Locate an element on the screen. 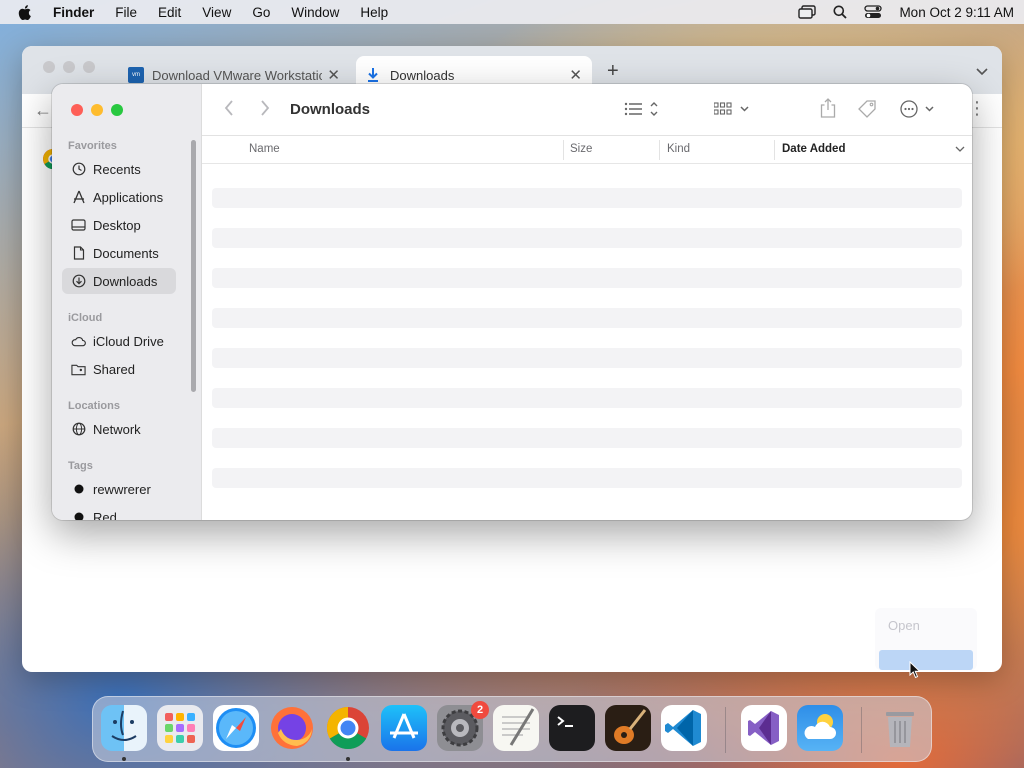 The image size is (1024, 768). menu-file: File is located at coordinates (126, 12).